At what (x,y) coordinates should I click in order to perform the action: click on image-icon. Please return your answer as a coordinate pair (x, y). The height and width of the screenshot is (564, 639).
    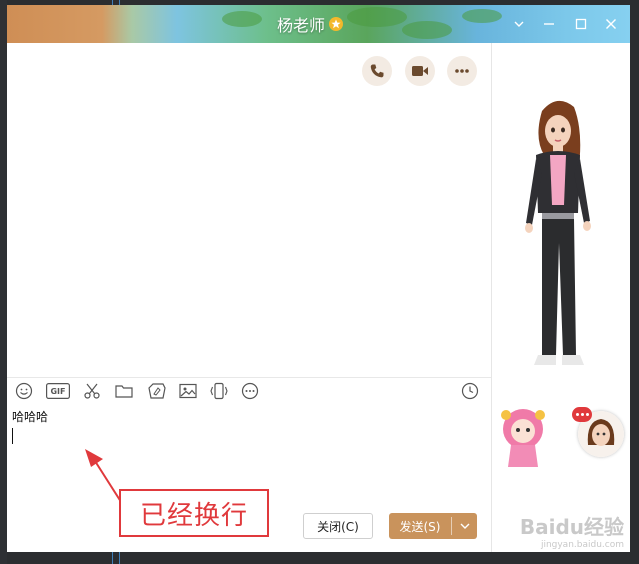
    Looking at the image, I should click on (188, 391).